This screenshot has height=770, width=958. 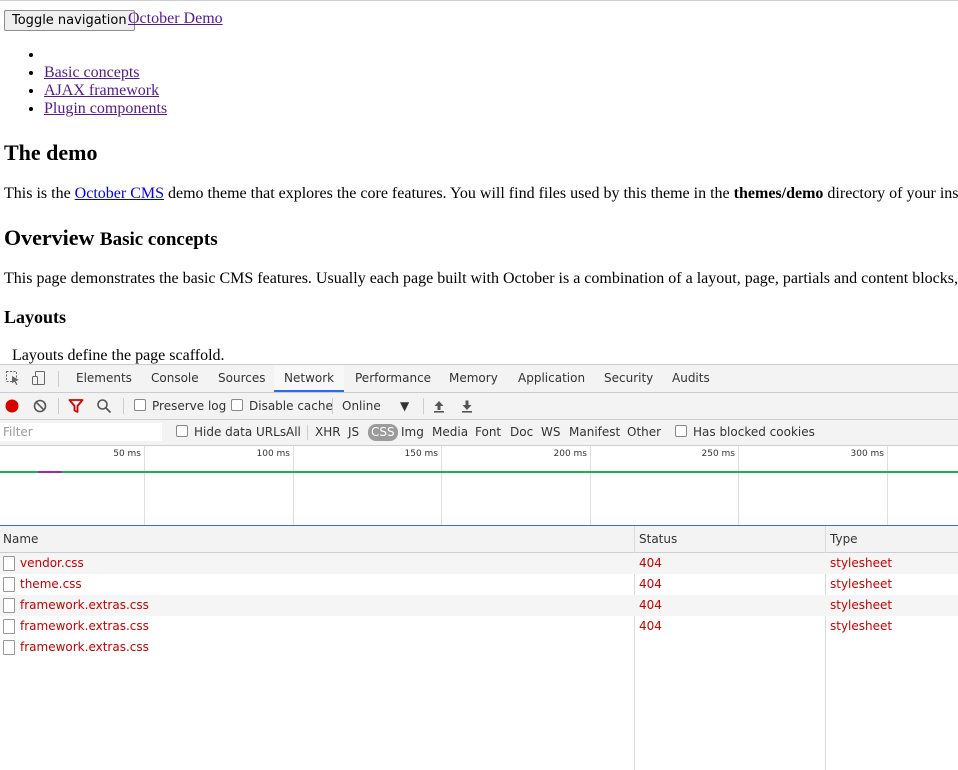 I want to click on table-row: vendor.css 404 stylesheet, so click(x=479, y=563).